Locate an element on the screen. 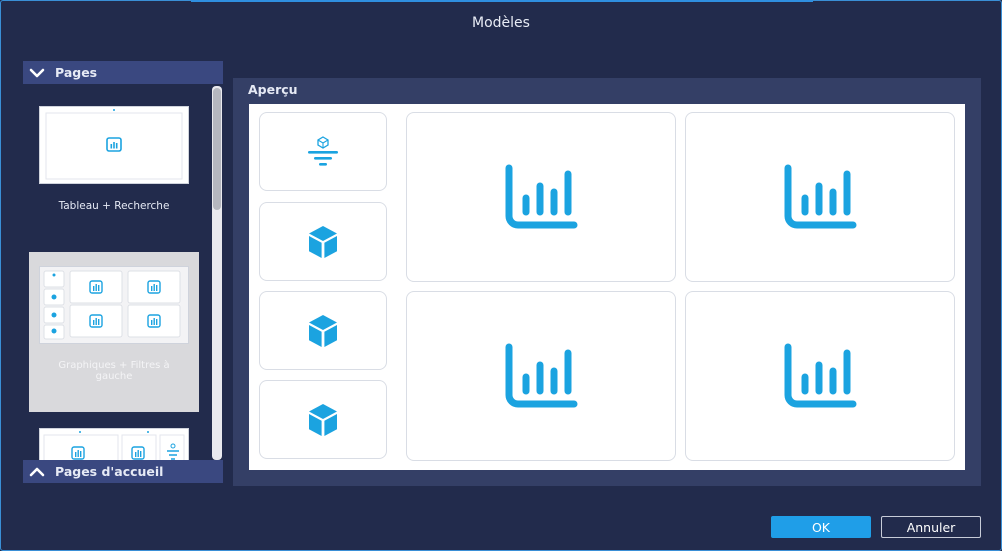  home-pages-accordion-header: Pages d'accueil is located at coordinates (123, 471).